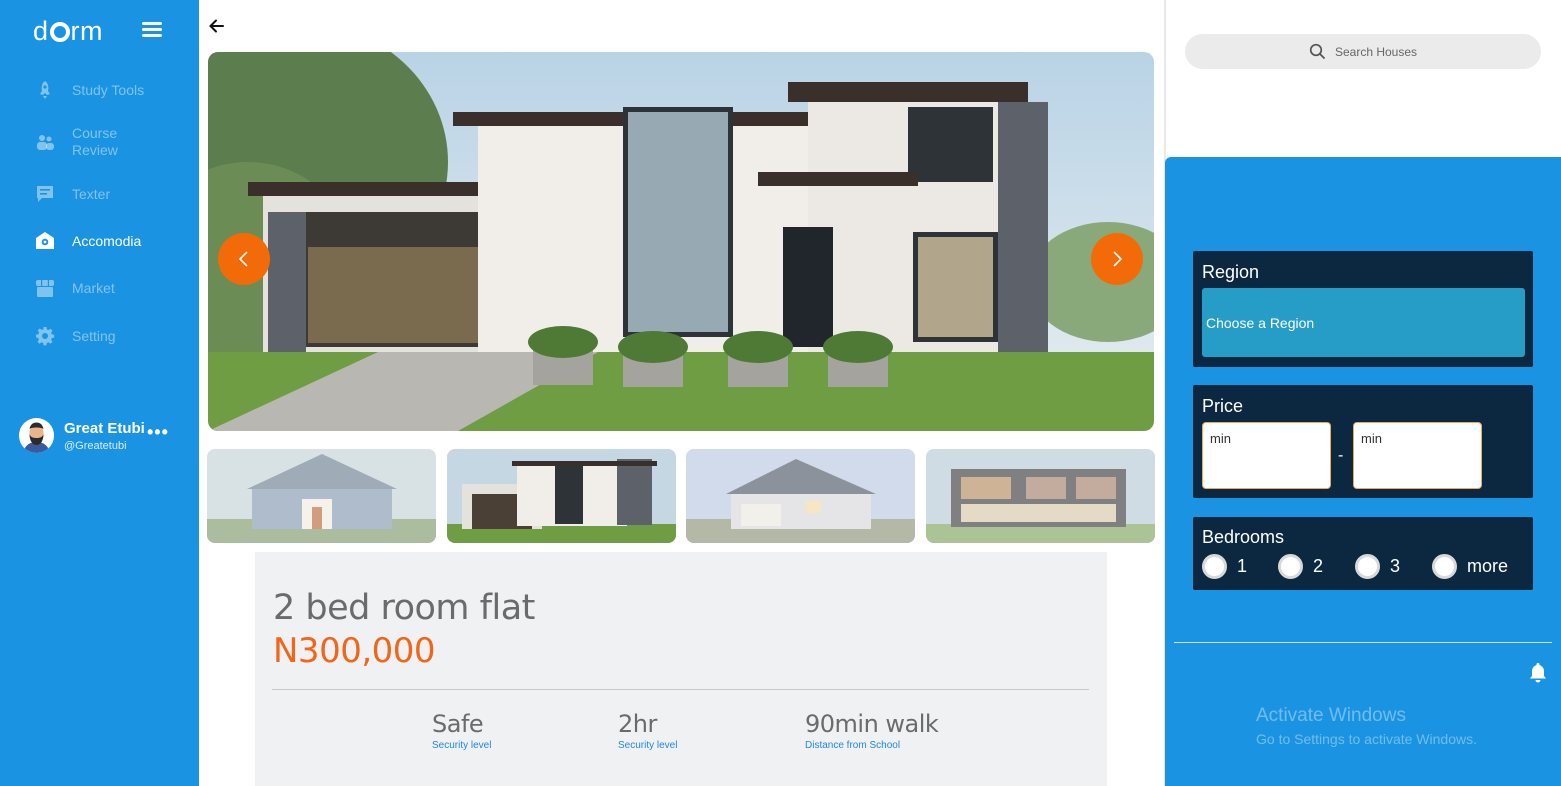  What do you see at coordinates (1395, 566) in the screenshot?
I see `radio-label: 3` at bounding box center [1395, 566].